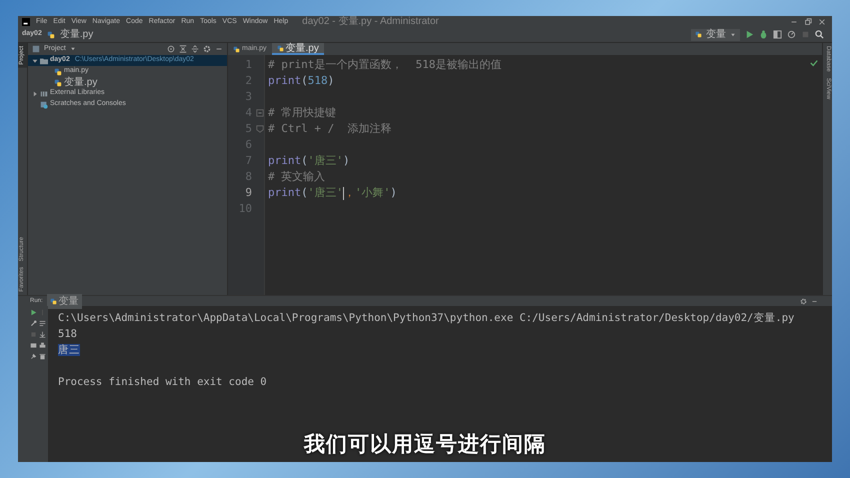  I want to click on locate-icon, so click(171, 49).